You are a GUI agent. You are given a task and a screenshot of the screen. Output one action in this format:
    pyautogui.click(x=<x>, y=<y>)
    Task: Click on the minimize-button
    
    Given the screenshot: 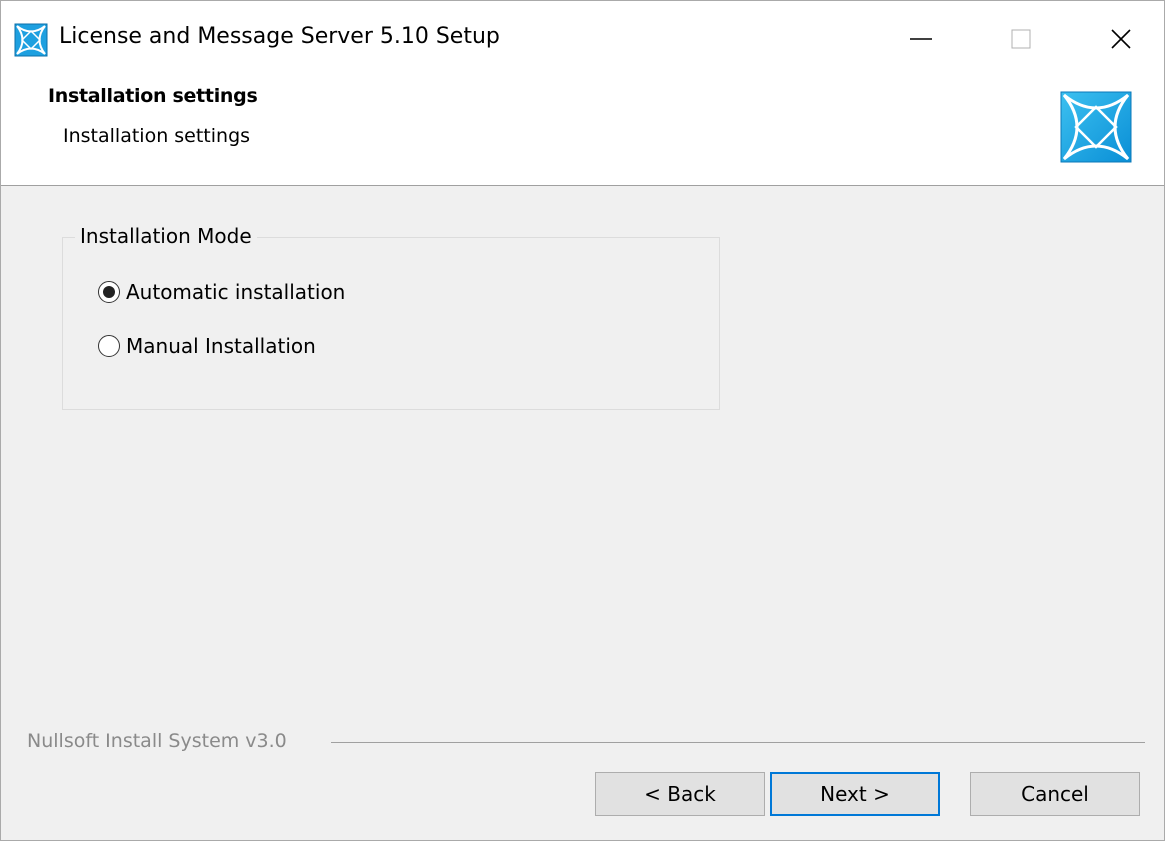 What is the action you would take?
    pyautogui.click(x=921, y=39)
    